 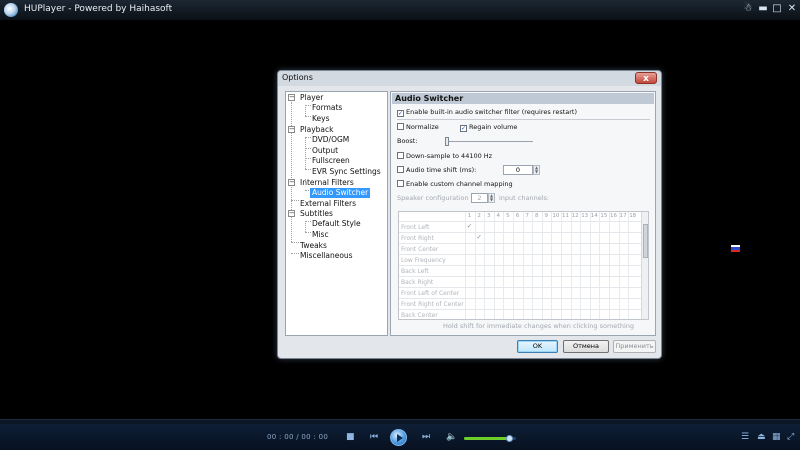 What do you see at coordinates (777, 9) in the screenshot?
I see `maximize-icon: □` at bounding box center [777, 9].